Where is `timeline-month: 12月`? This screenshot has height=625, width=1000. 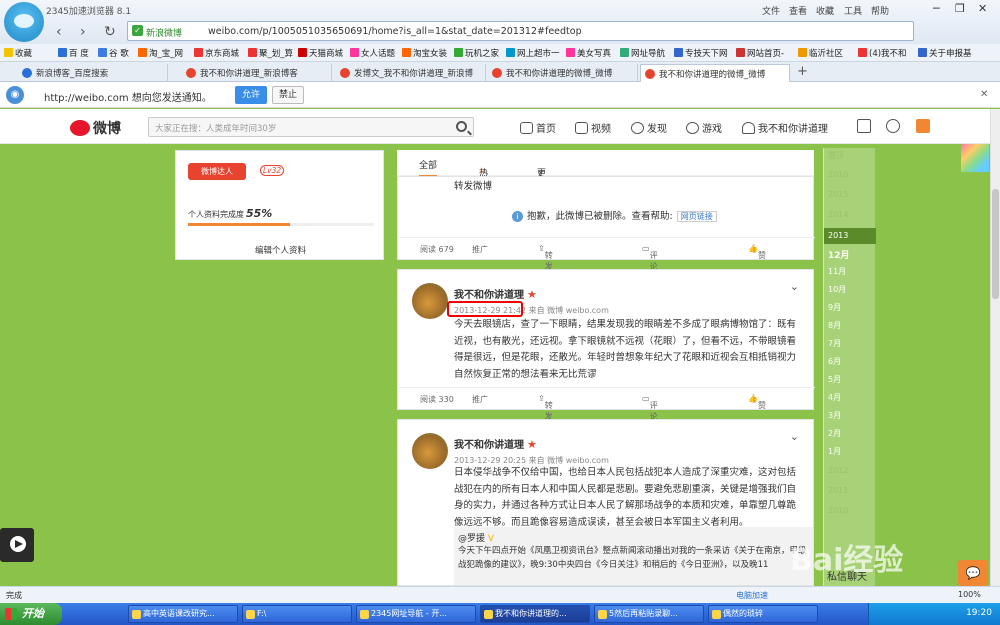
timeline-month: 12月 is located at coordinates (850, 254).